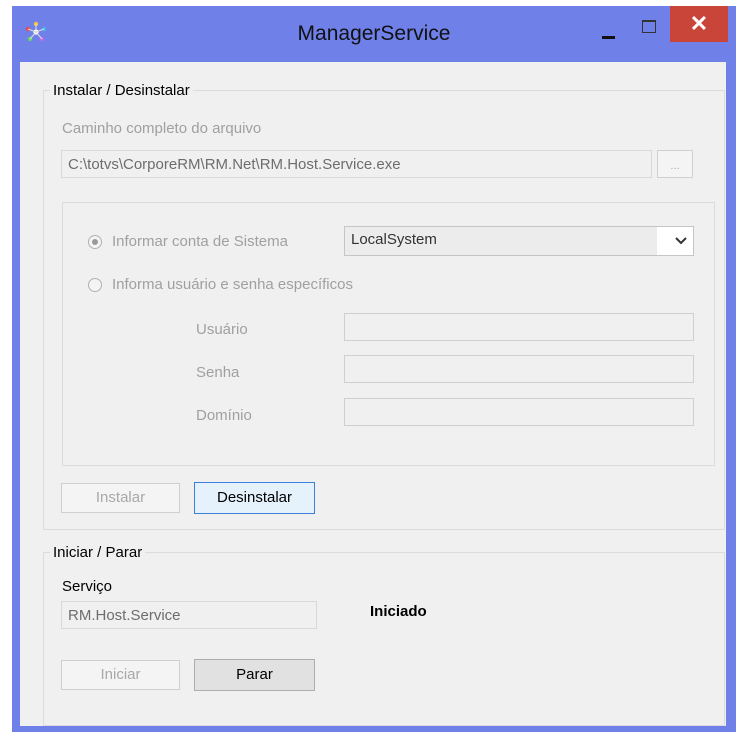  What do you see at coordinates (87, 586) in the screenshot?
I see `service-label: Serviço` at bounding box center [87, 586].